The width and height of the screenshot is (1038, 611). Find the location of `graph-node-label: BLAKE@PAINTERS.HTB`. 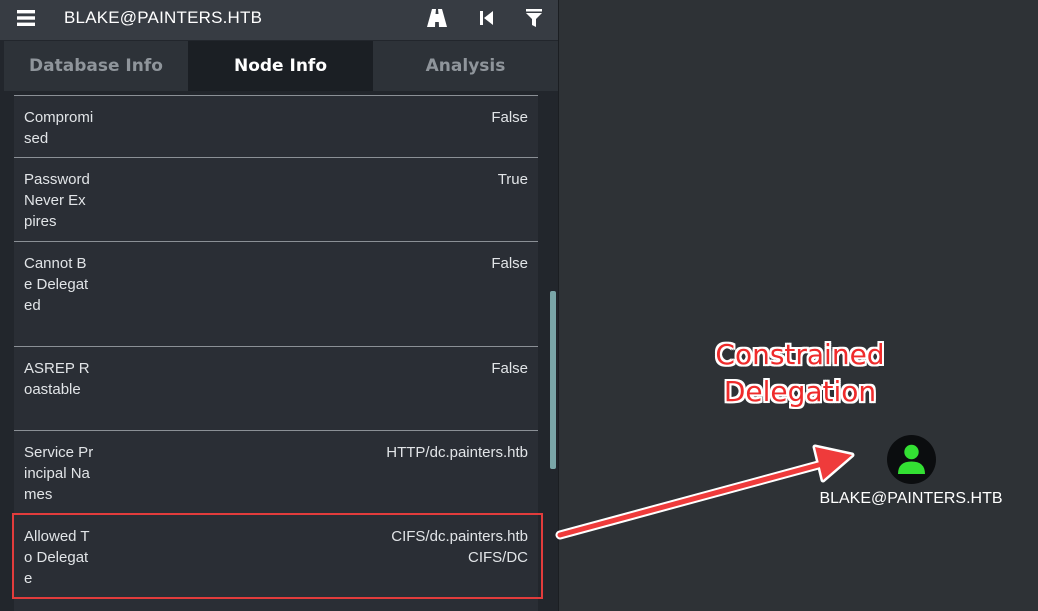

graph-node-label: BLAKE@PAINTERS.HTB is located at coordinates (911, 499).